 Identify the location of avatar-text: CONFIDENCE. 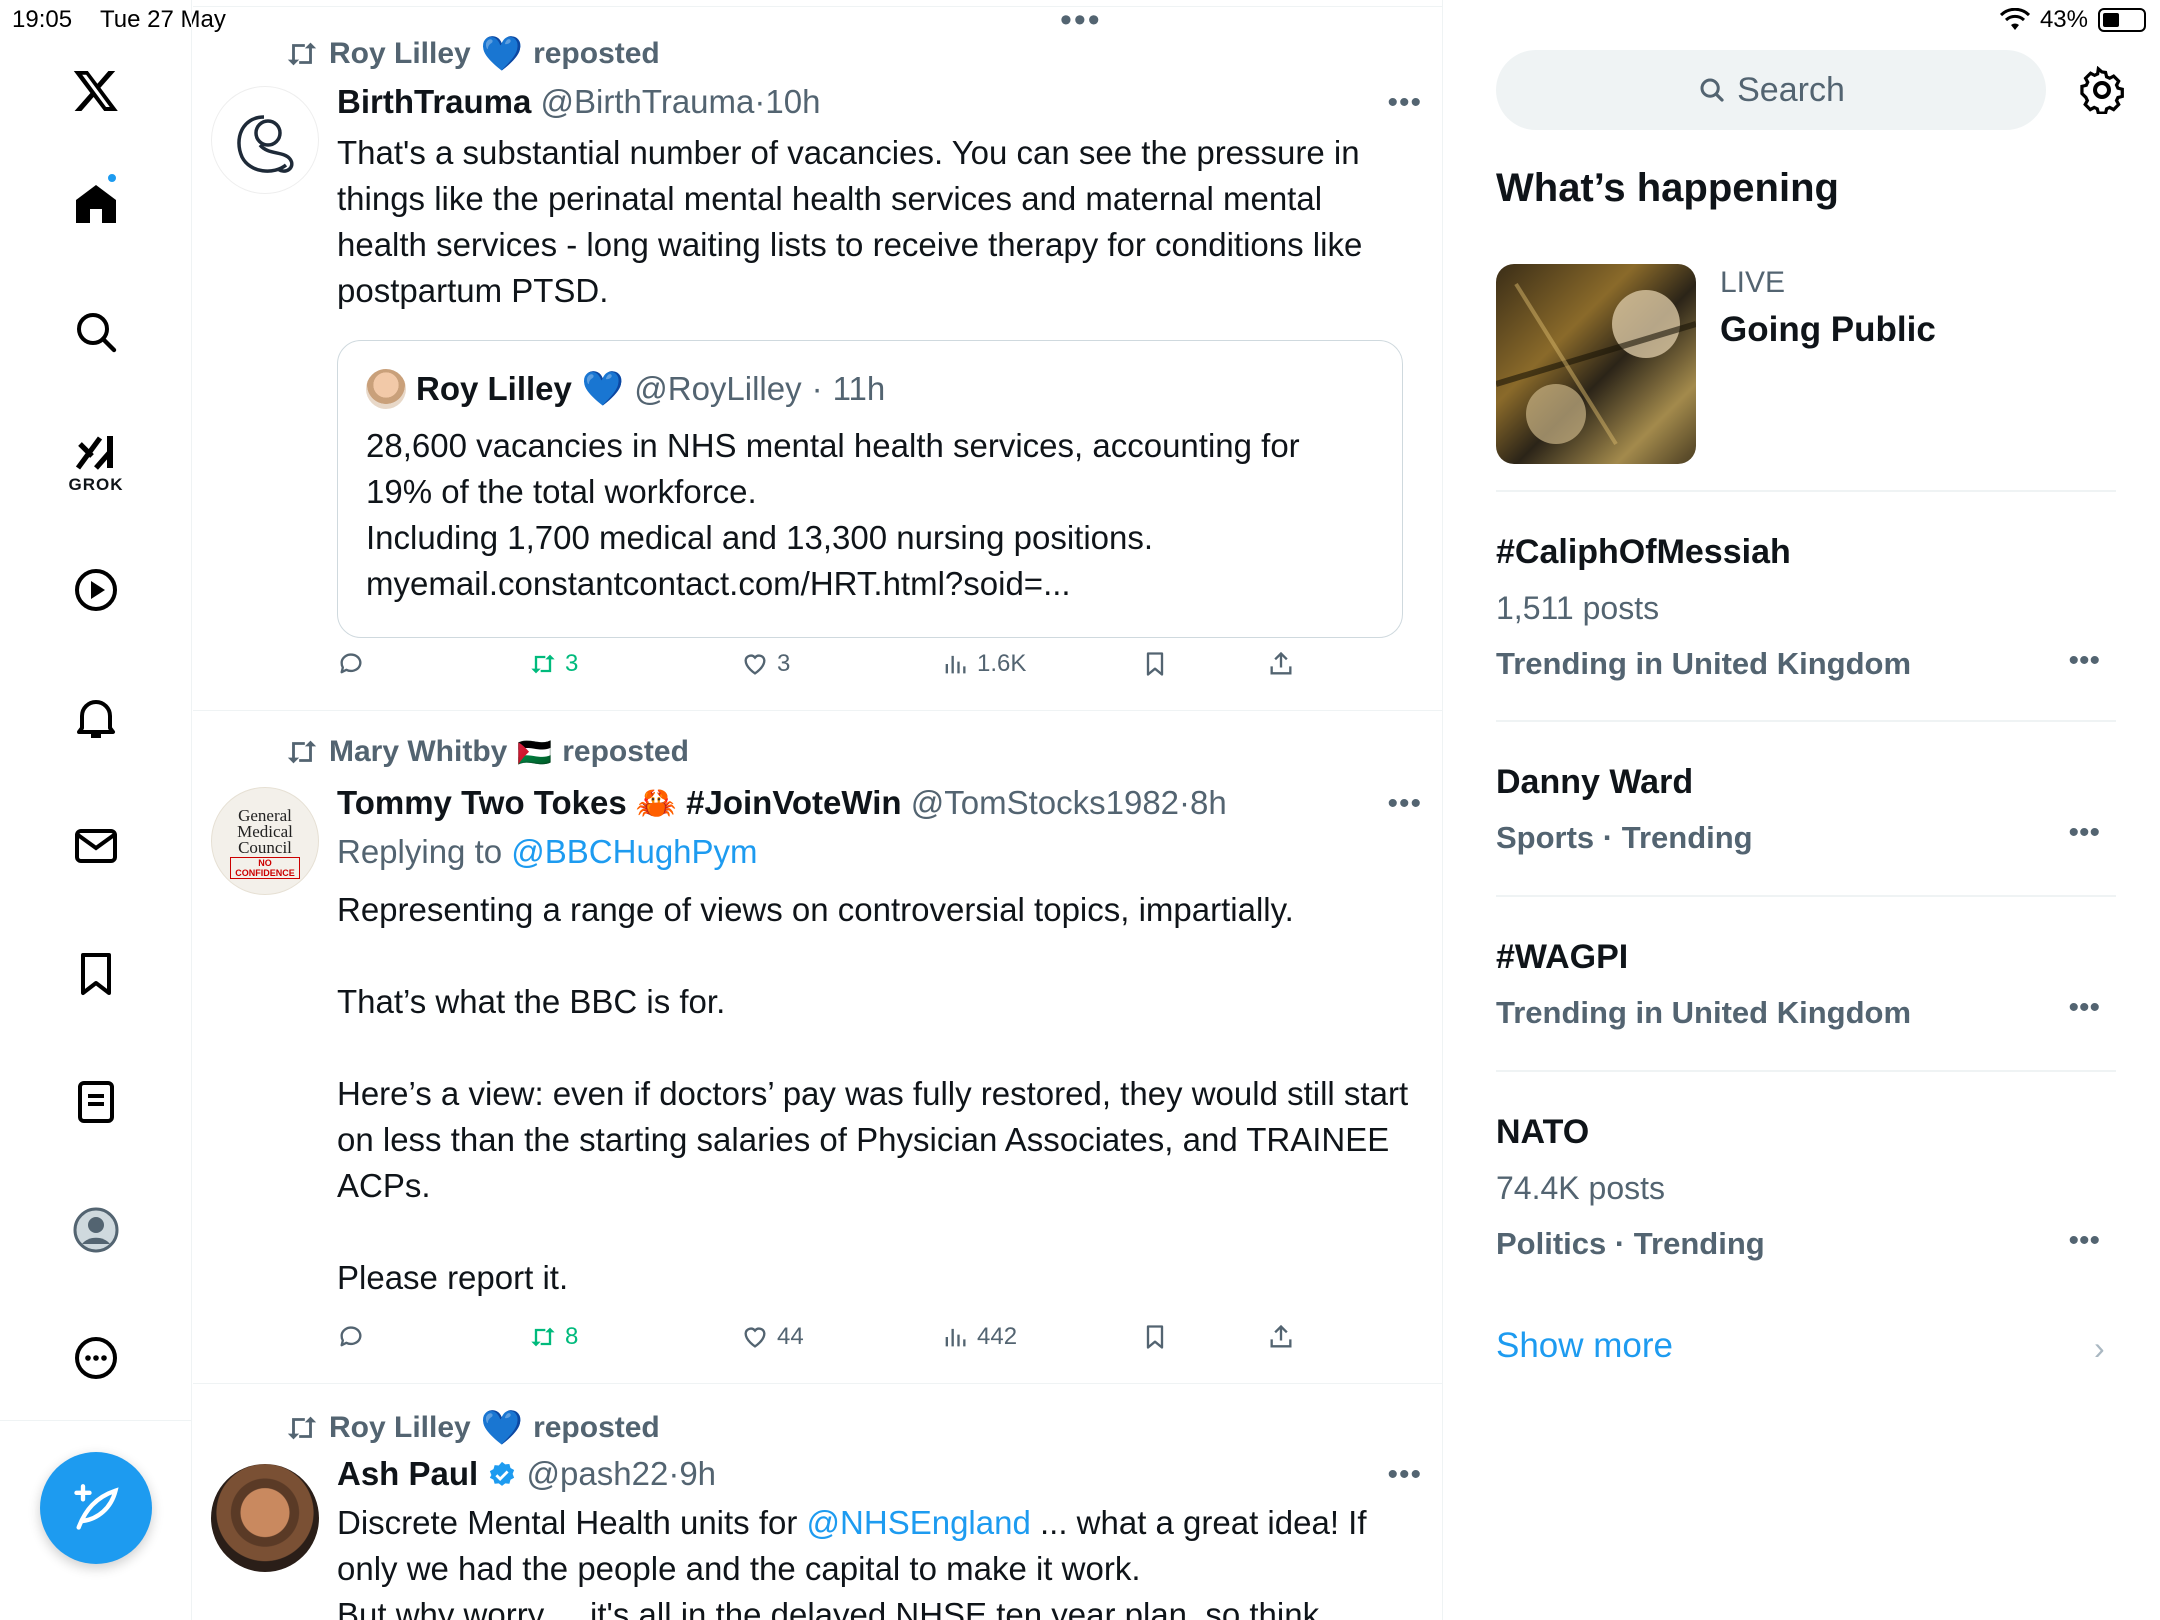
(265, 873).